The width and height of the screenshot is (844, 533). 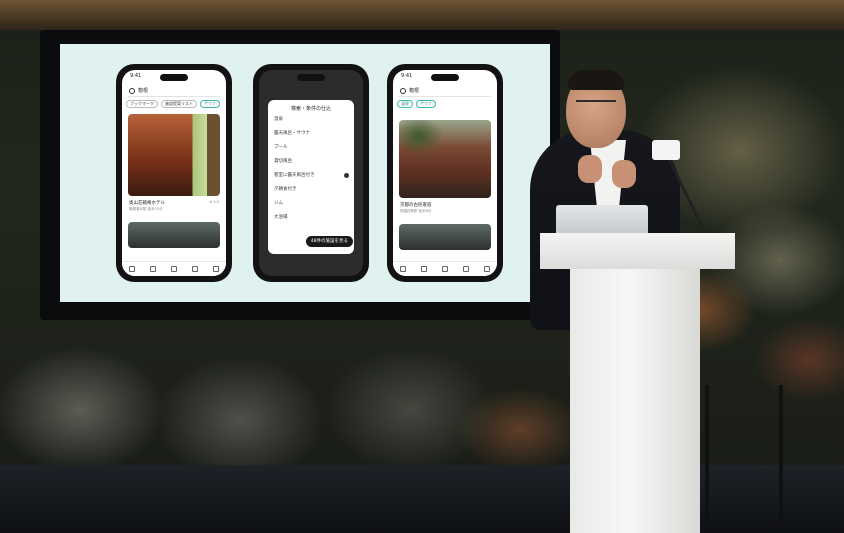 I want to click on microphone-icon, so click(x=666, y=150).